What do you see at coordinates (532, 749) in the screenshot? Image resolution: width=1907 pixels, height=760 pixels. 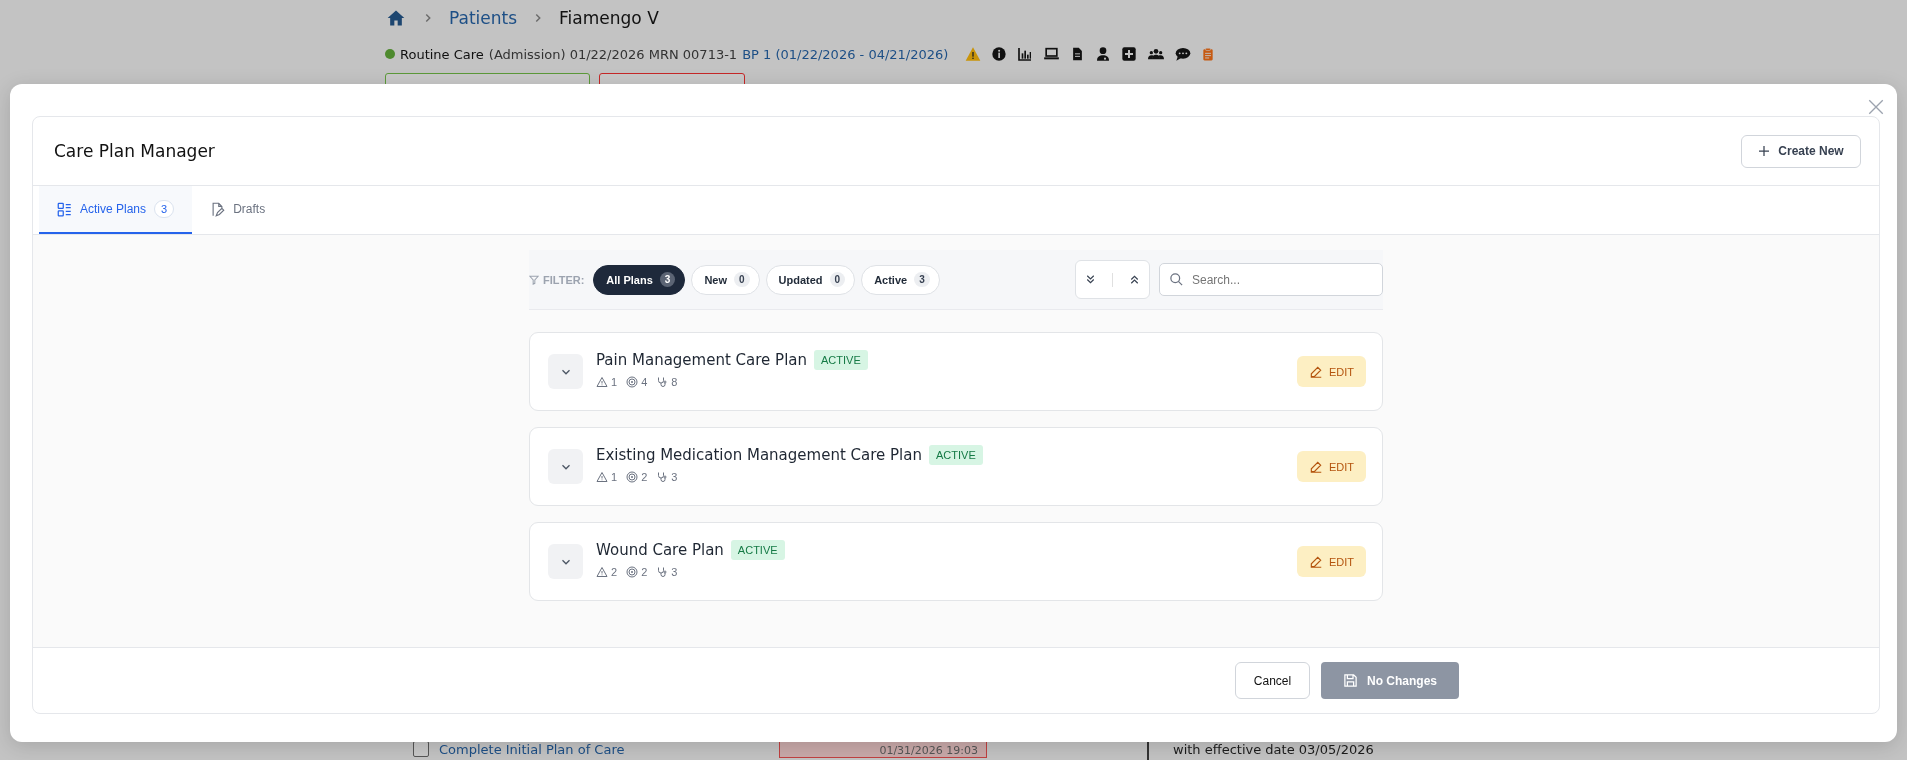 I see `task-link: Complete Initial Plan of Care` at bounding box center [532, 749].